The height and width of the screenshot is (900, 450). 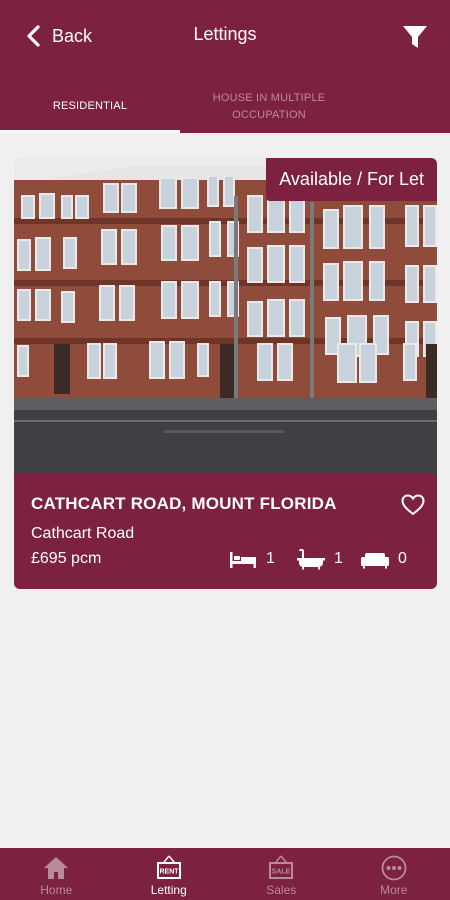 I want to click on bedrooms-count: 1, so click(x=270, y=558).